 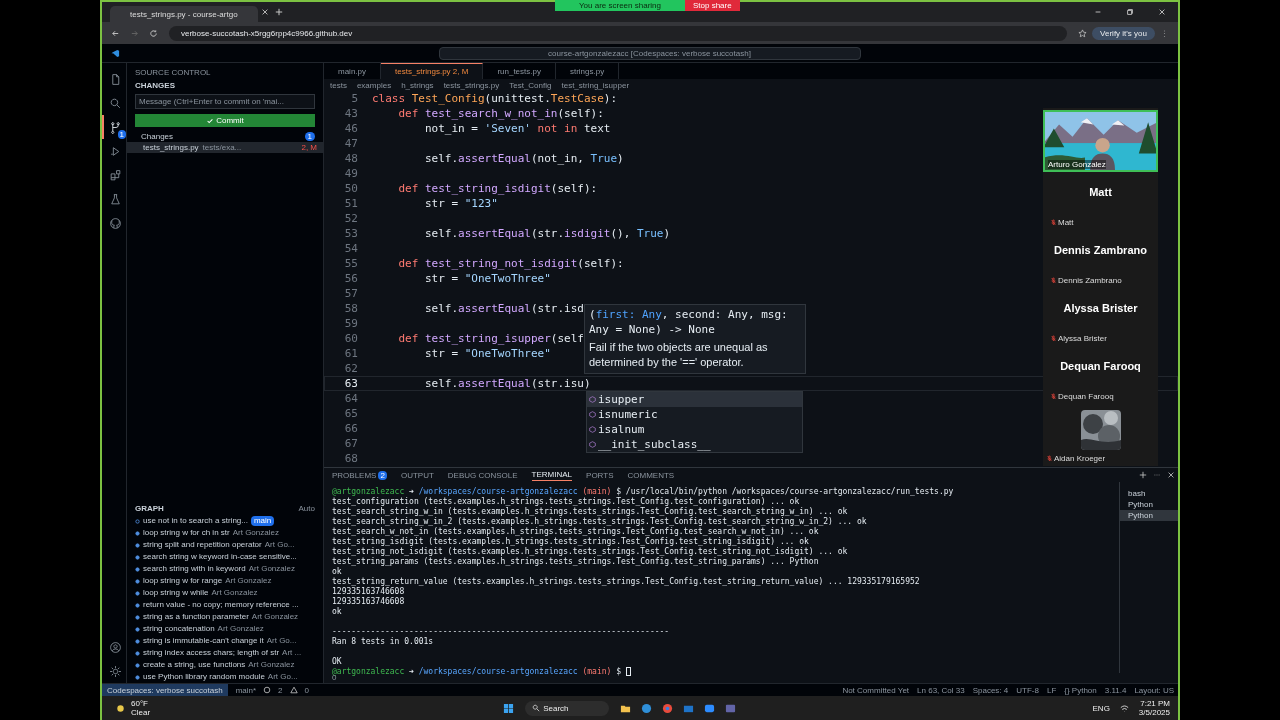 What do you see at coordinates (306, 508) in the screenshot?
I see `graph-mode: Auto` at bounding box center [306, 508].